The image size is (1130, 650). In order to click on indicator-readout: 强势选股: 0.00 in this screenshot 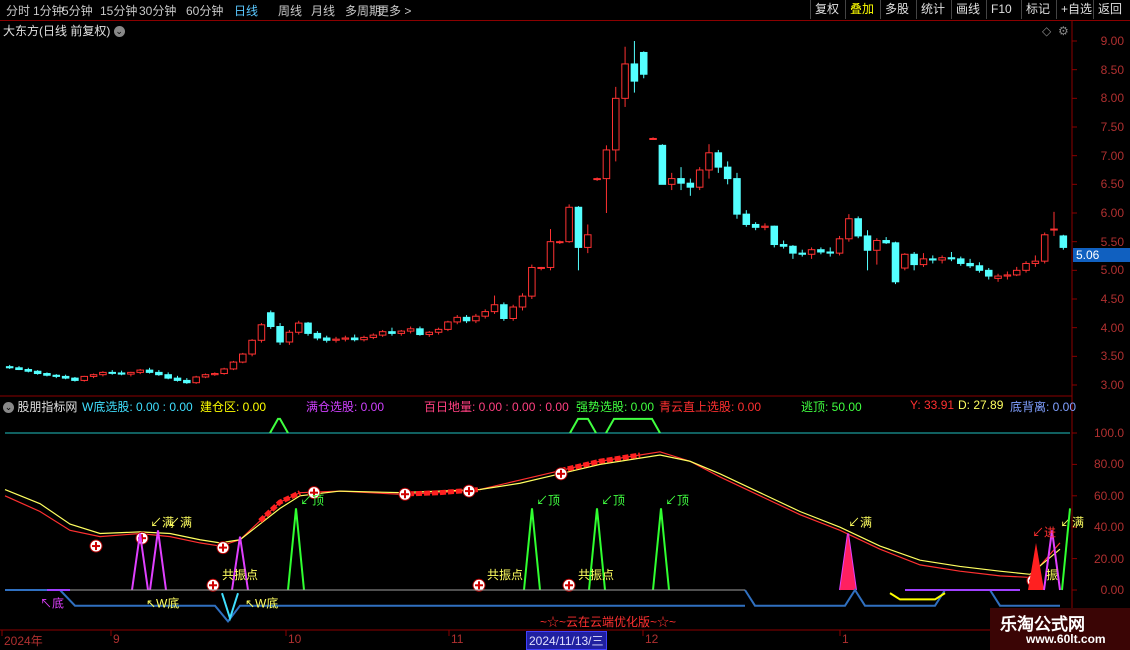, I will do `click(615, 407)`.